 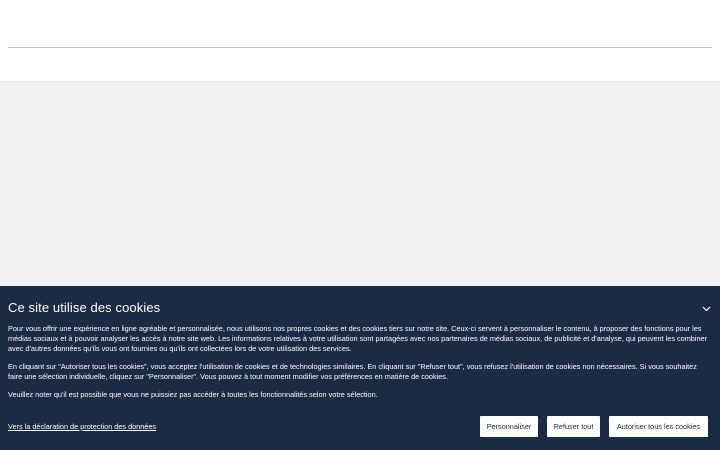 What do you see at coordinates (509, 426) in the screenshot?
I see `personalize-button: Personnaliser` at bounding box center [509, 426].